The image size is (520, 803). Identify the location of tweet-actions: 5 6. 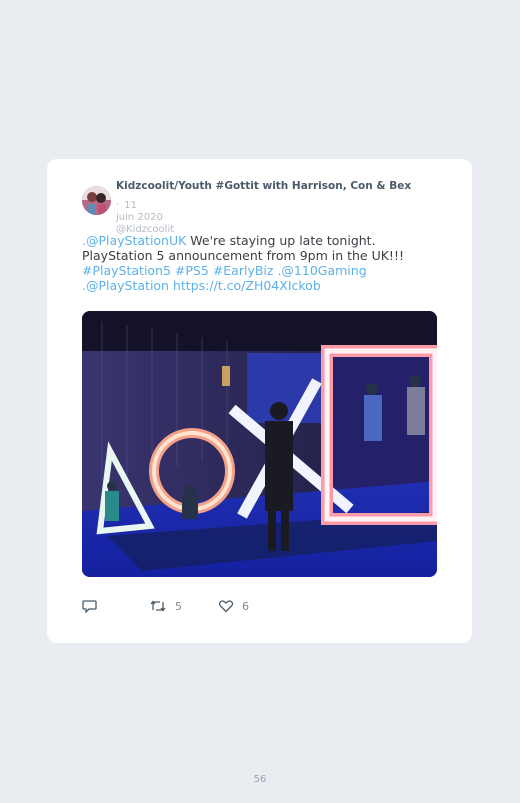
(182, 607).